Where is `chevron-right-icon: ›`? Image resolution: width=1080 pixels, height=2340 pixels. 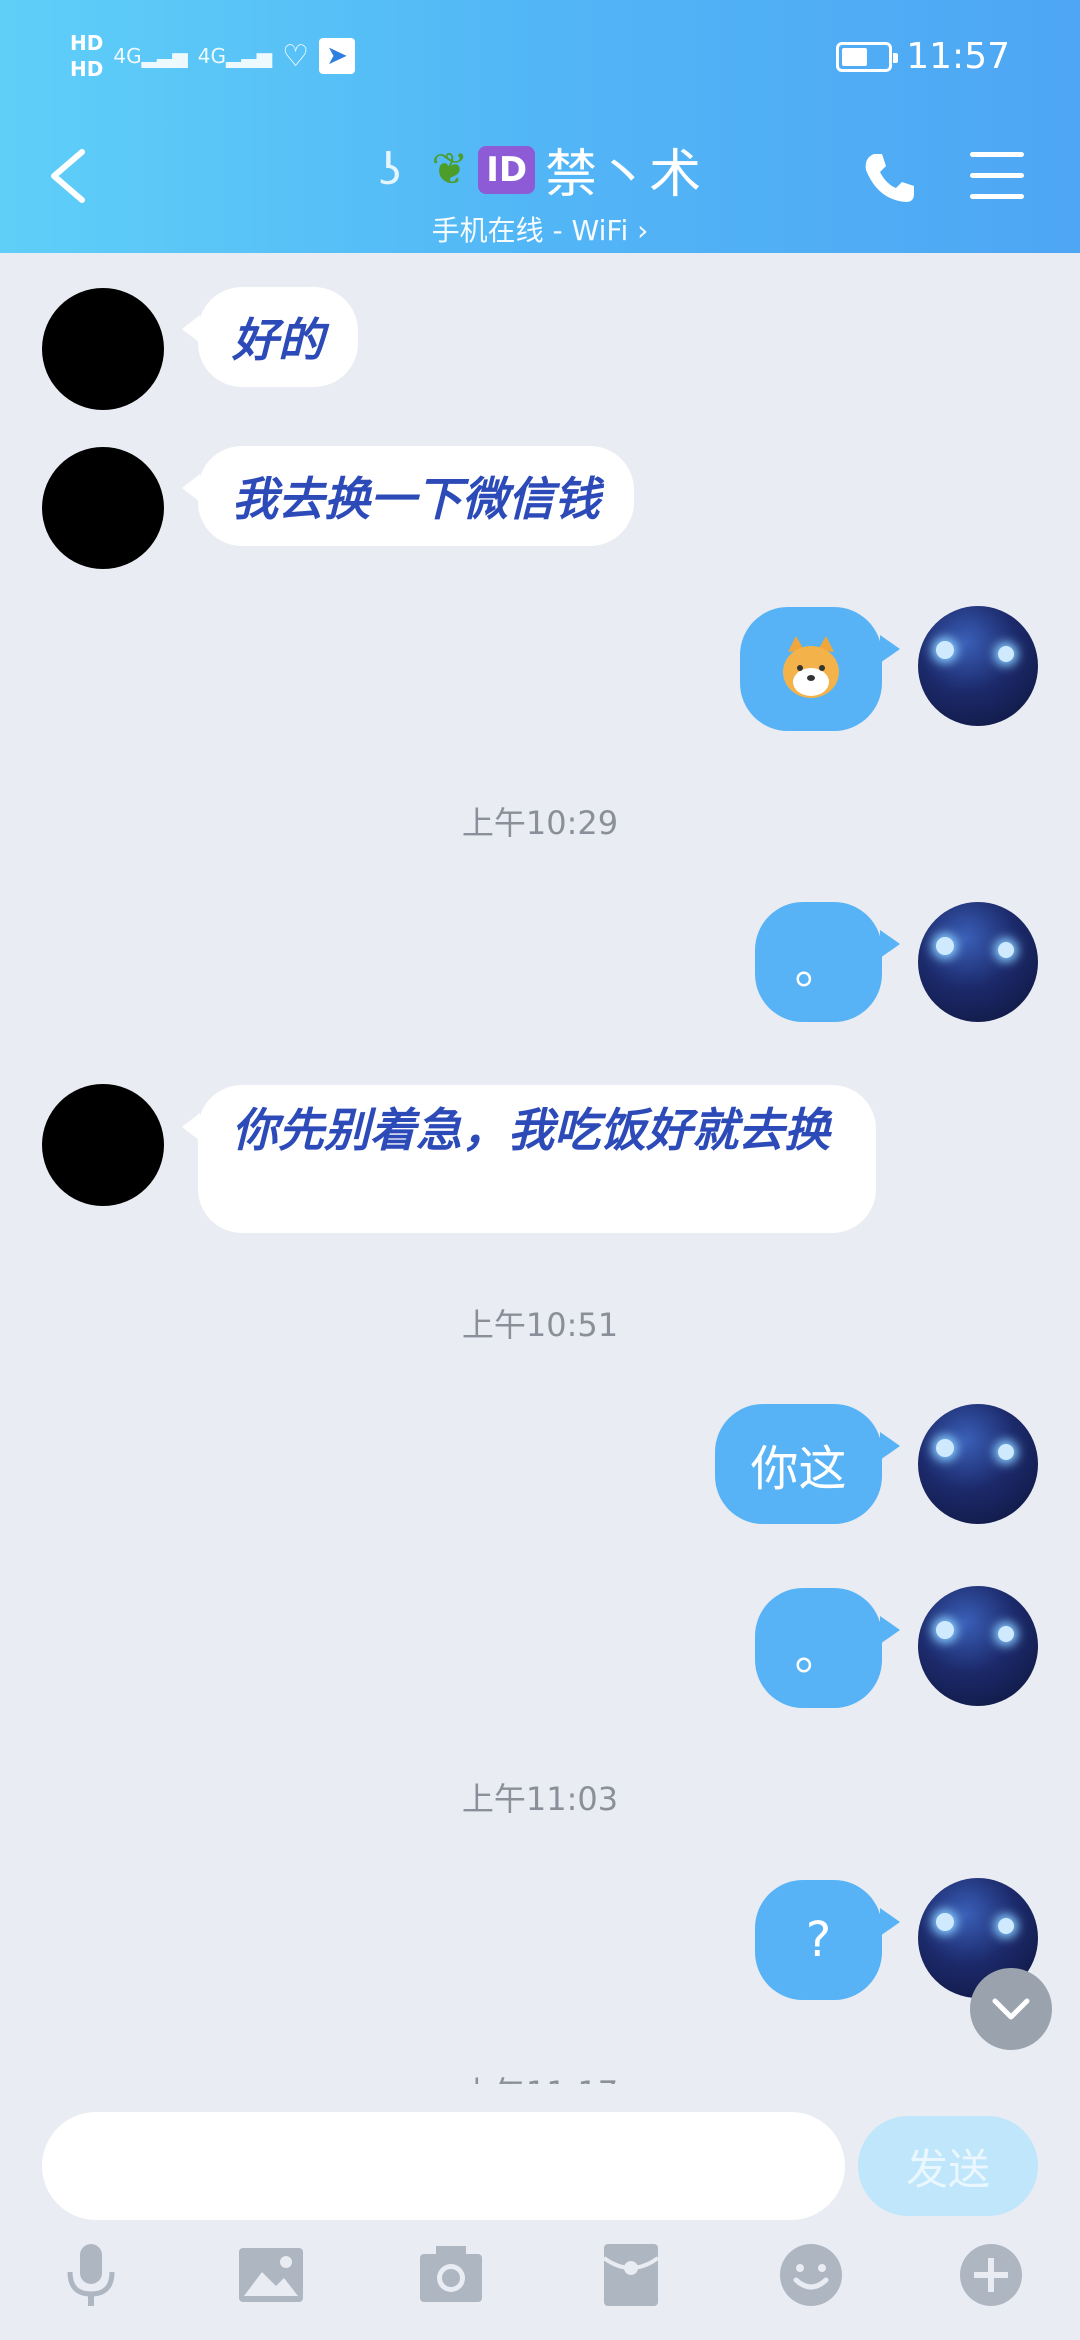
chevron-right-icon: › is located at coordinates (643, 230).